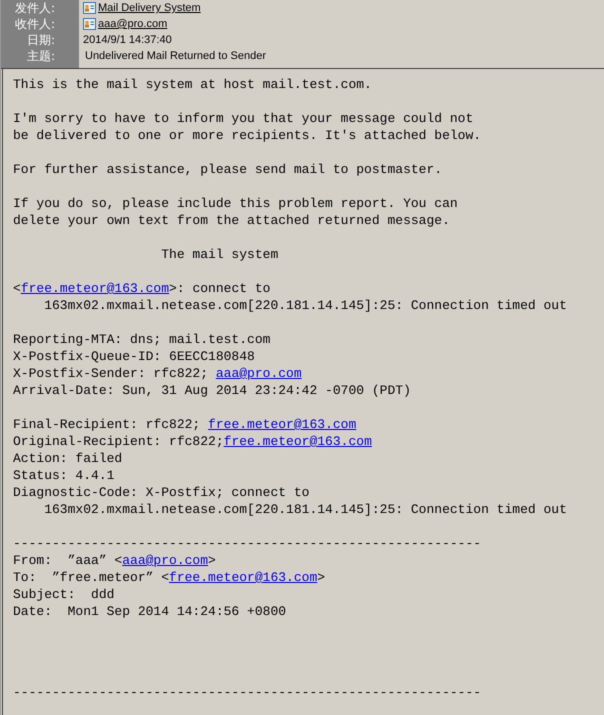 This screenshot has height=715, width=604. What do you see at coordinates (149, 8) in the screenshot?
I see `contact-link: Mail Delivery System` at bounding box center [149, 8].